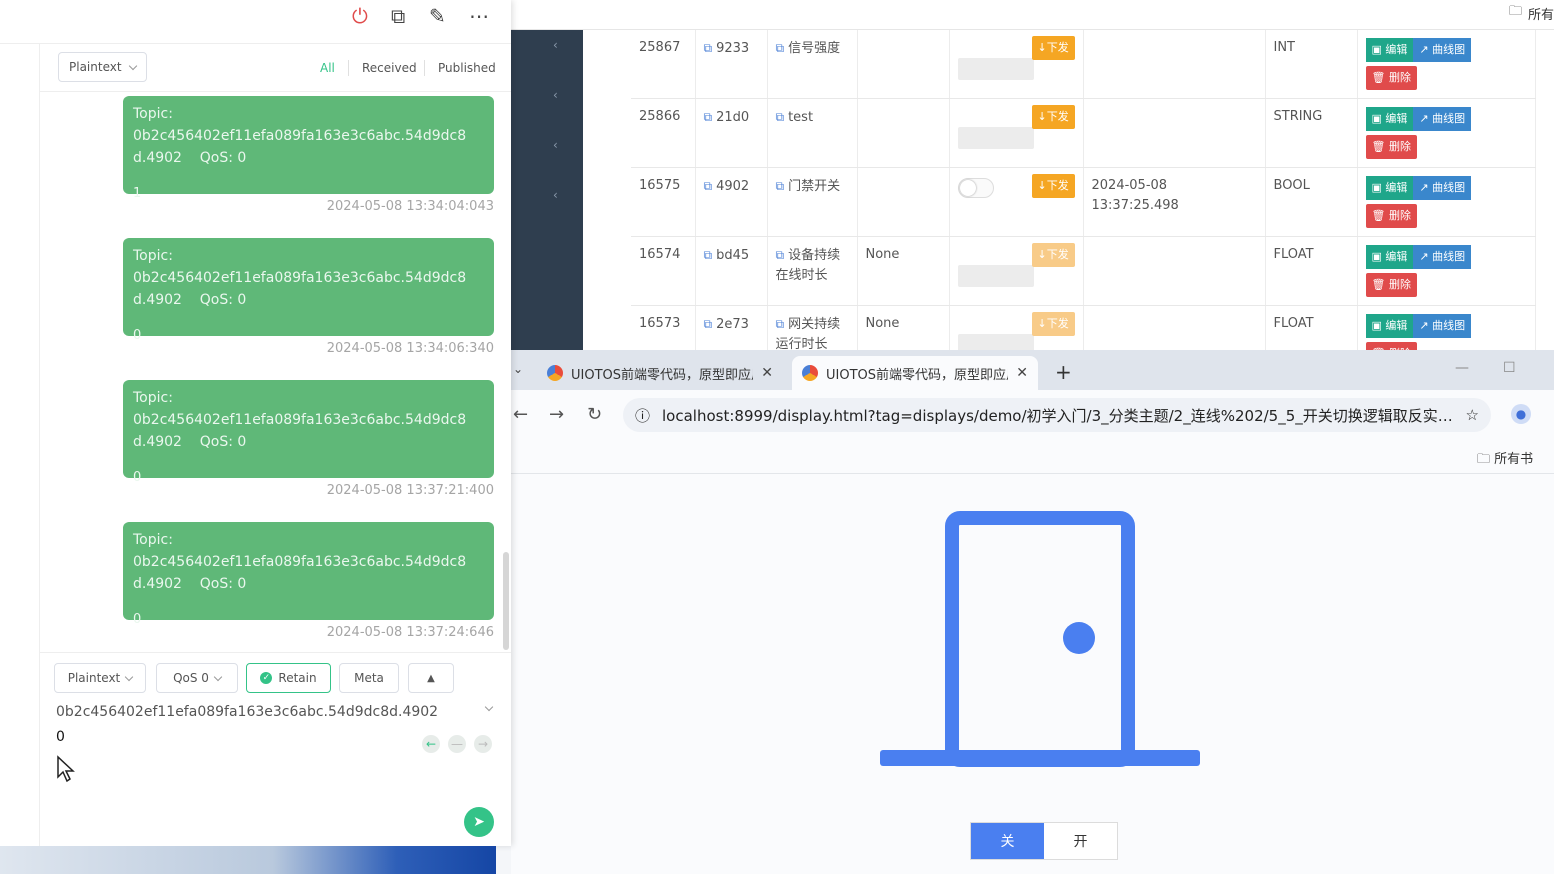 This screenshot has width=1554, height=874. What do you see at coordinates (1063, 372) in the screenshot?
I see `new-tab-icon: +` at bounding box center [1063, 372].